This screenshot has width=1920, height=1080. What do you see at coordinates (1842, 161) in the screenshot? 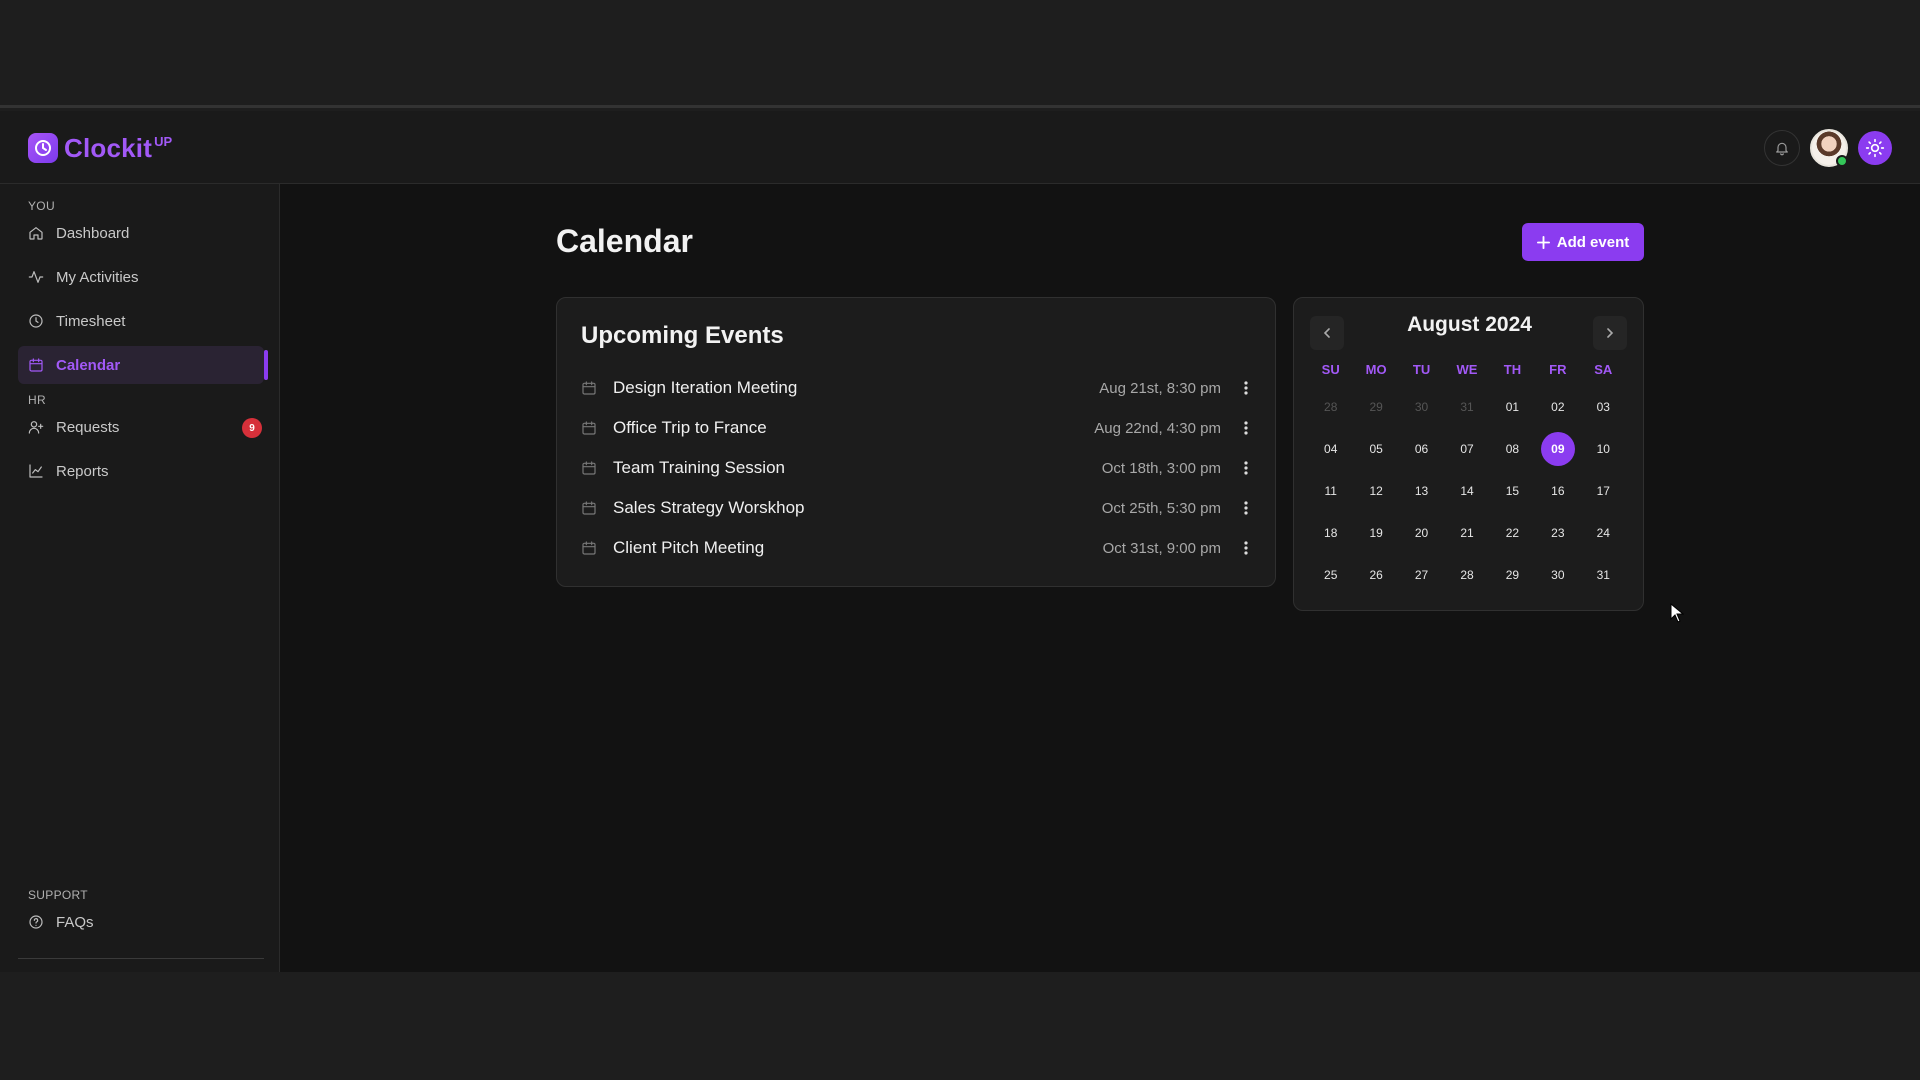
I see `online-status-dot` at bounding box center [1842, 161].